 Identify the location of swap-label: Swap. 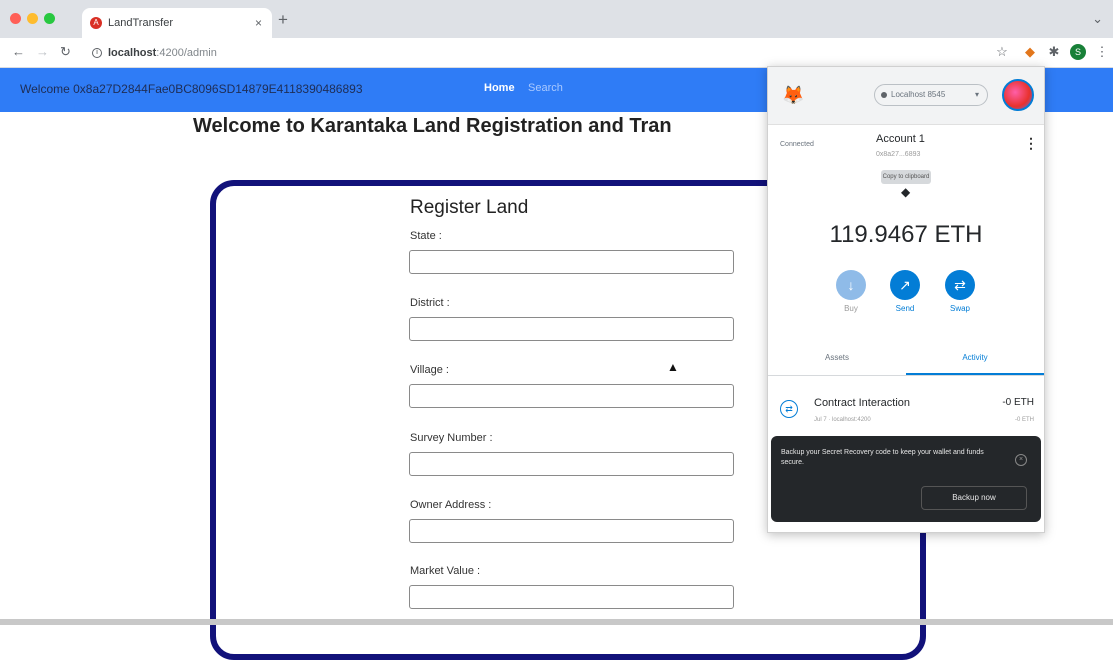
(959, 308).